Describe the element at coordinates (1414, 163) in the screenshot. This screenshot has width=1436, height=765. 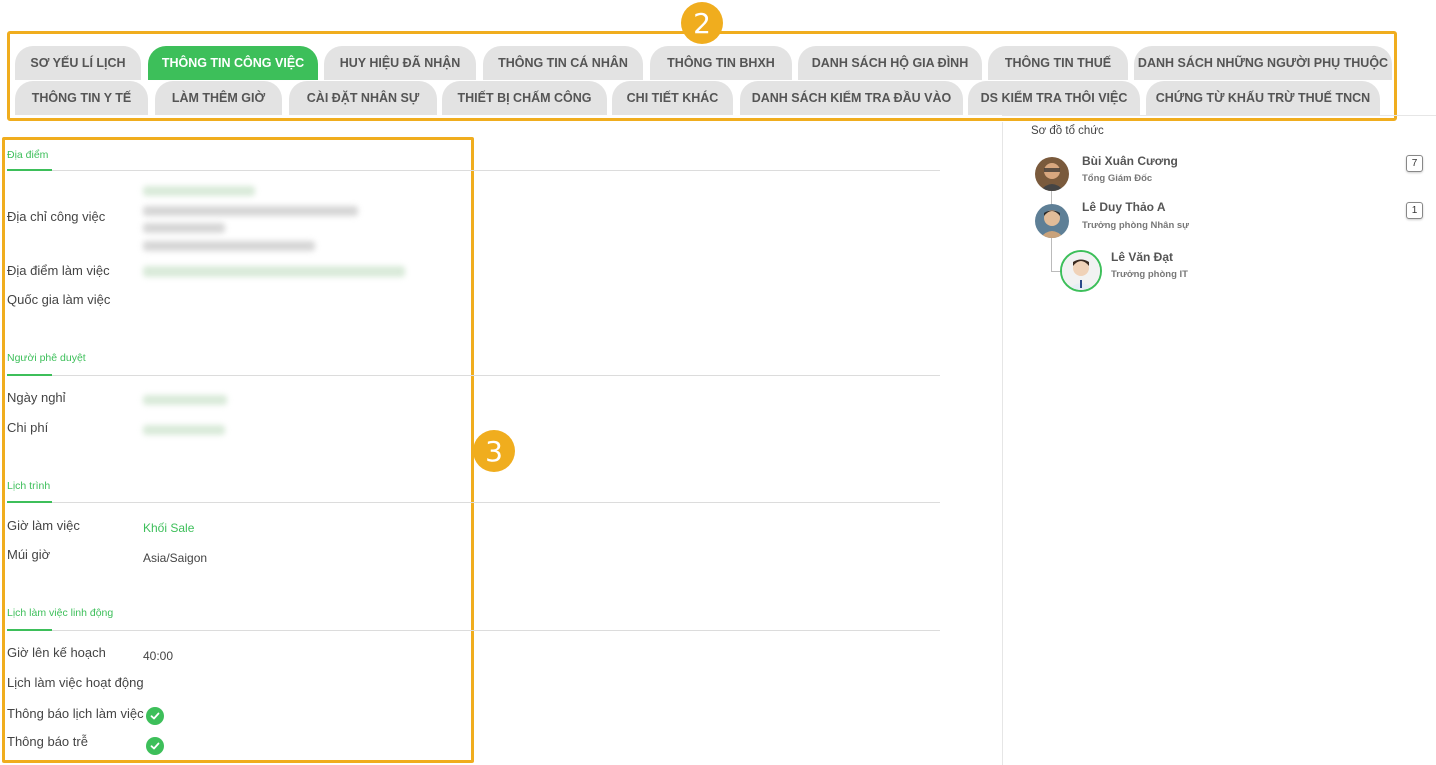
I see `subordinate-count: 7` at that location.